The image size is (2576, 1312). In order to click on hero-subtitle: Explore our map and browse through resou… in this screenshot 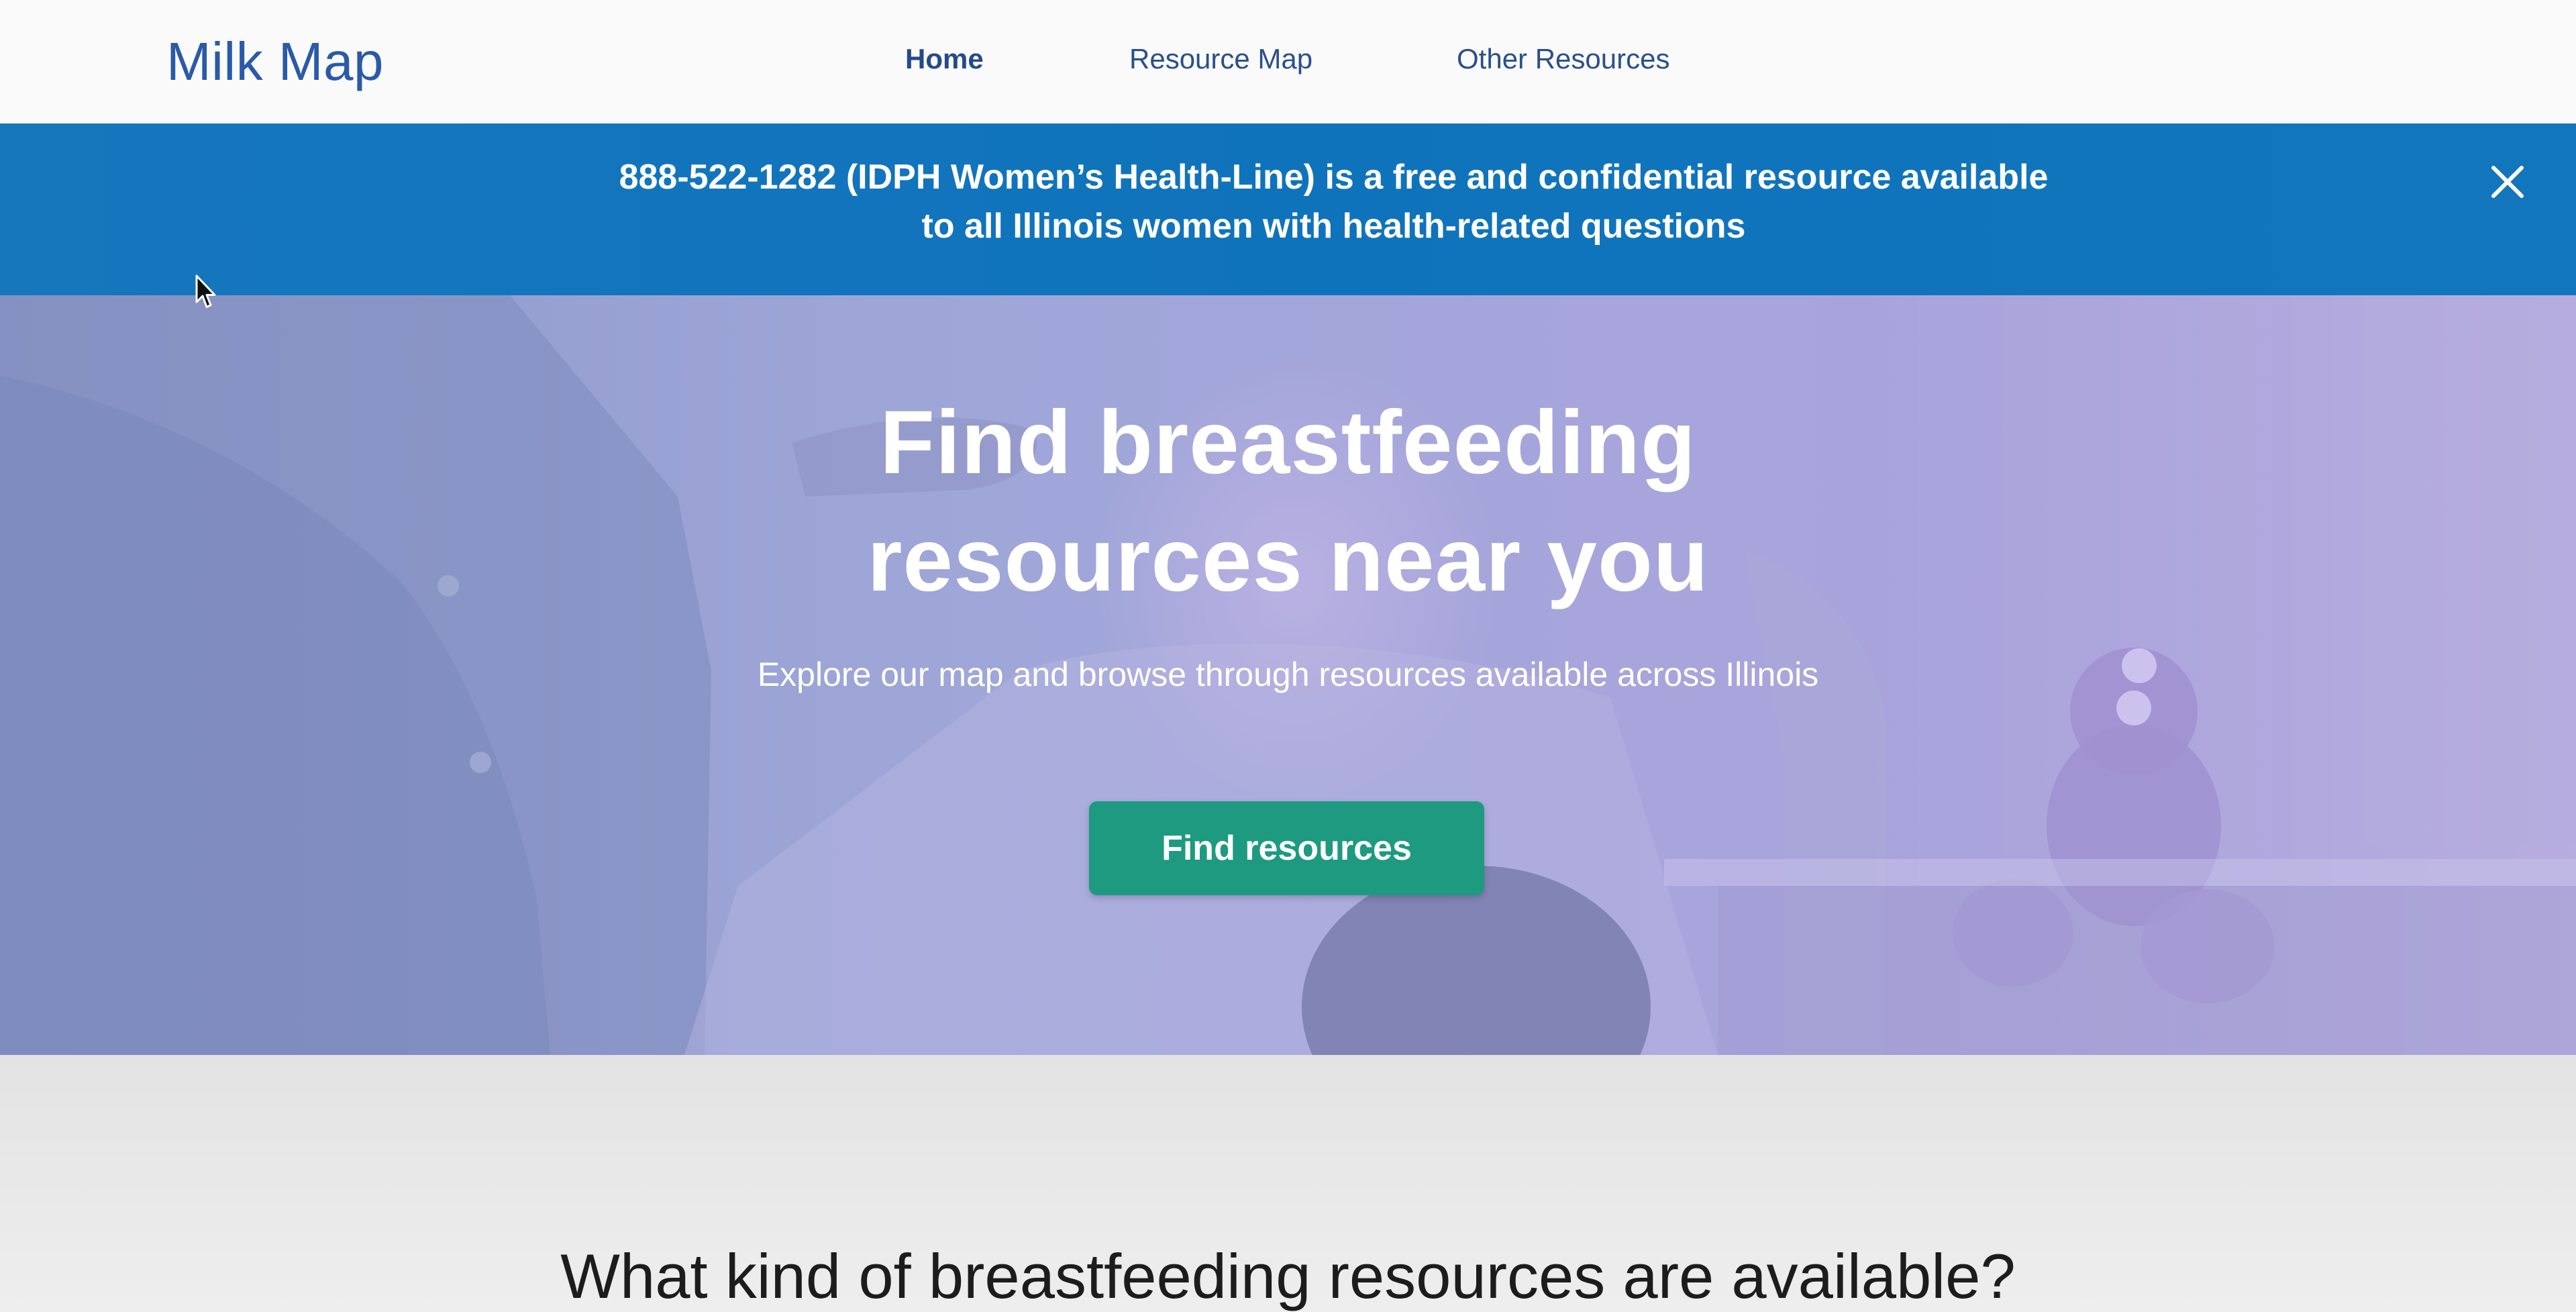, I will do `click(1288, 674)`.